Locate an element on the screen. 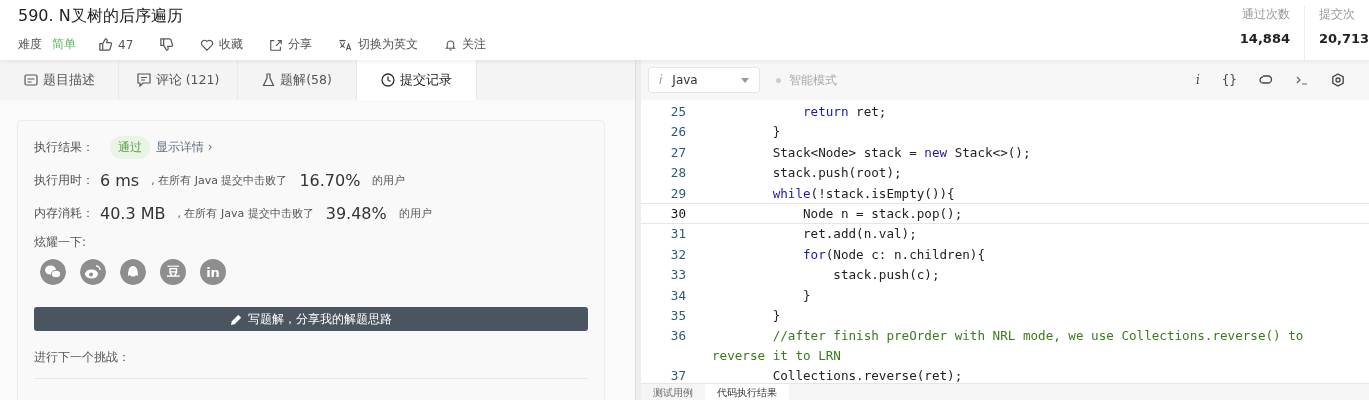 This screenshot has height=400, width=1369. stat-label: 提交次 is located at coordinates (1337, 14).